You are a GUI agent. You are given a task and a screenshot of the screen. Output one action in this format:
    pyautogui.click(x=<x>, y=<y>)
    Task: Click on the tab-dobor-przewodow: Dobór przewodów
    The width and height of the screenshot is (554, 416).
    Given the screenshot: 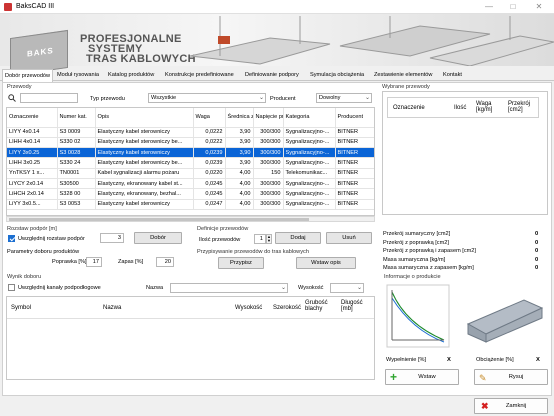 What is the action you would take?
    pyautogui.click(x=28, y=75)
    